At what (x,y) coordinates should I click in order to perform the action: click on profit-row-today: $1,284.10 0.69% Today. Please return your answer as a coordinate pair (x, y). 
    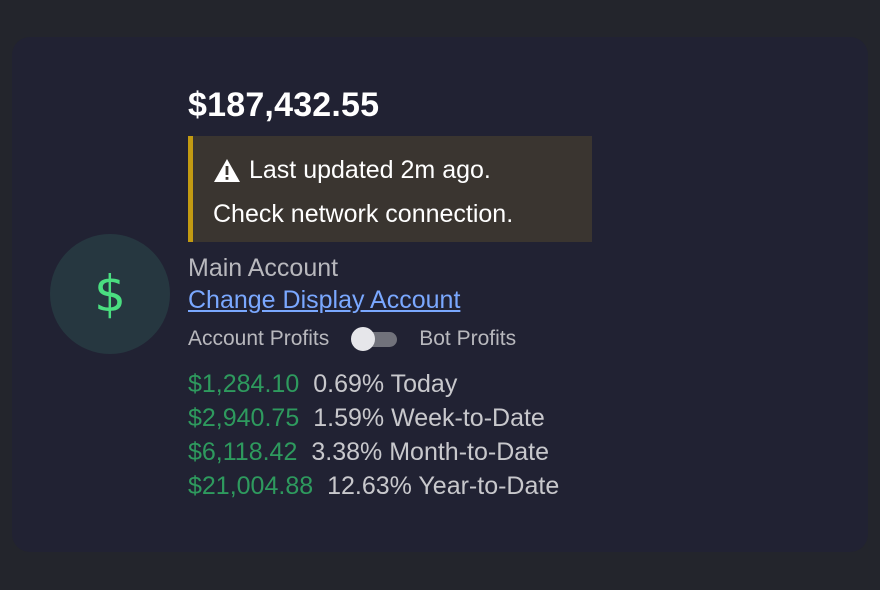
    Looking at the image, I should click on (390, 384).